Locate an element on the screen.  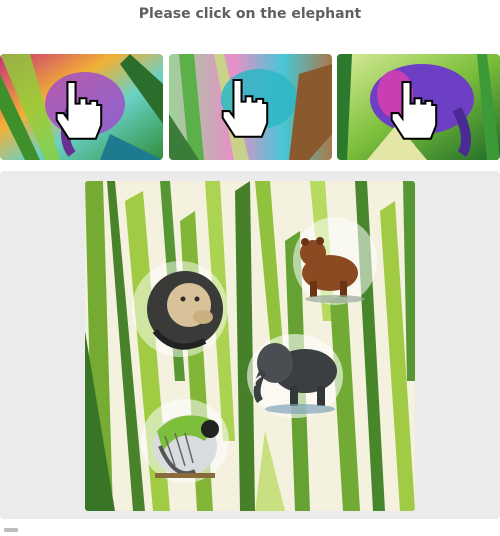
footer-controls is located at coordinates (250, 532).